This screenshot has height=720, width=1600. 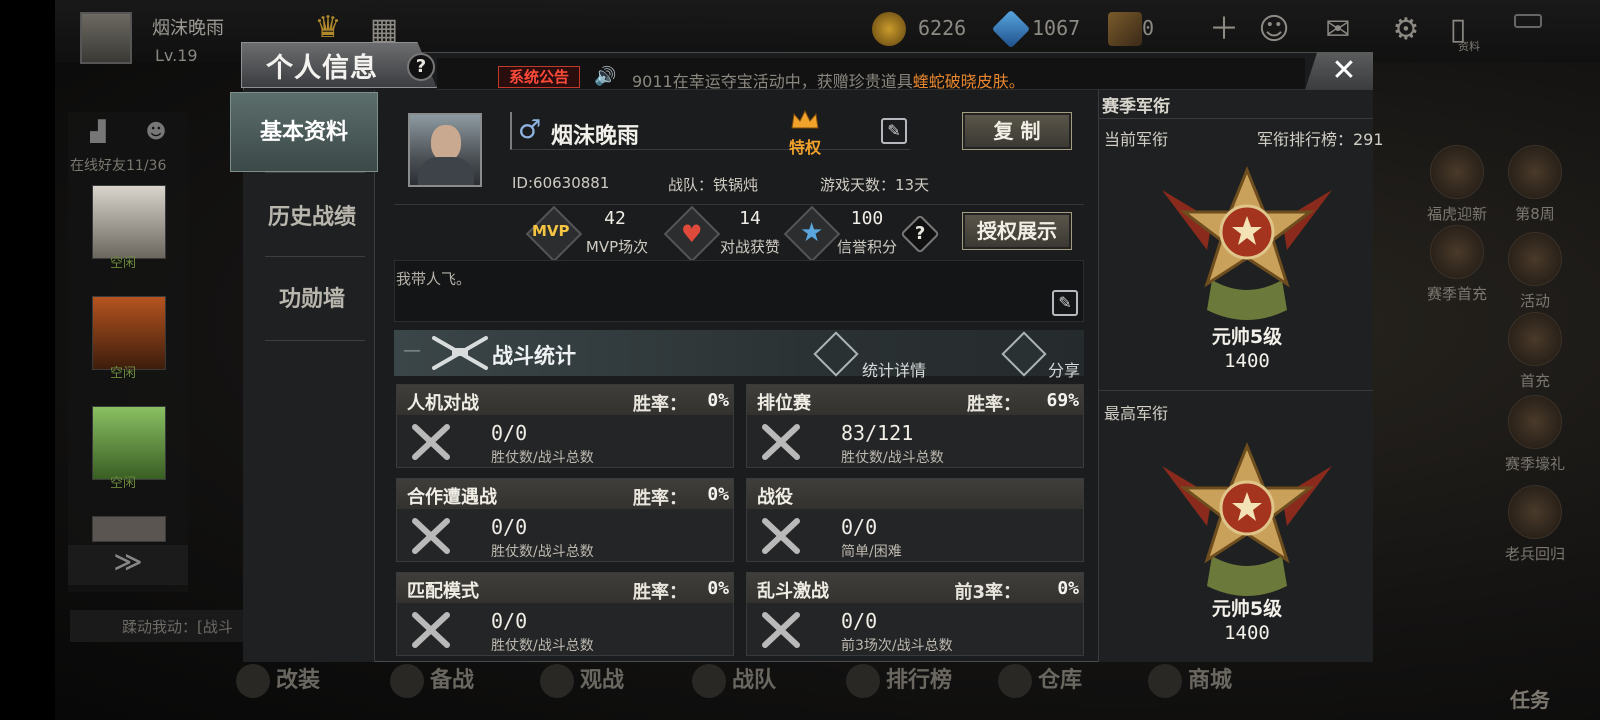 What do you see at coordinates (749, 247) in the screenshot?
I see `likes-label: 对战获赞` at bounding box center [749, 247].